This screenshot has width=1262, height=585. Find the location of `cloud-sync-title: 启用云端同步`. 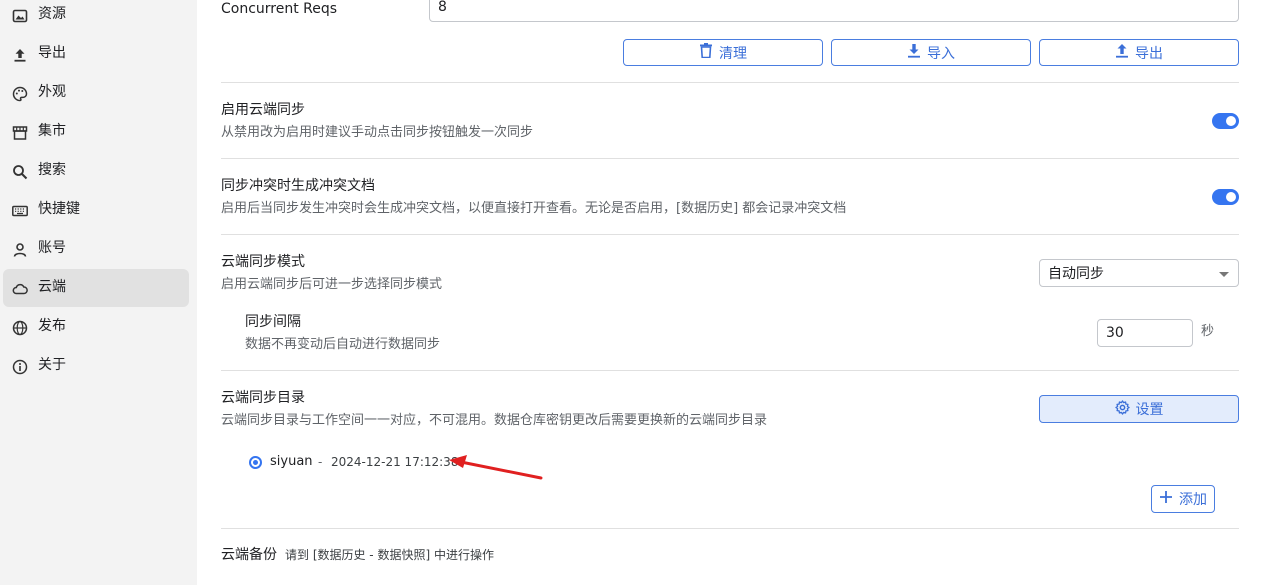

cloud-sync-title: 启用云端同步 is located at coordinates (263, 110).